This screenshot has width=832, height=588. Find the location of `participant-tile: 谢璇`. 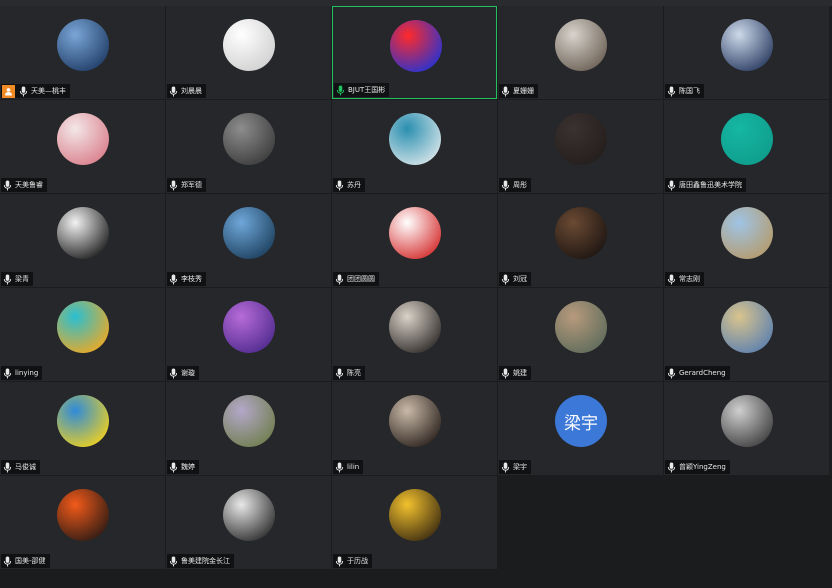

participant-tile: 谢璇 is located at coordinates (248, 334).